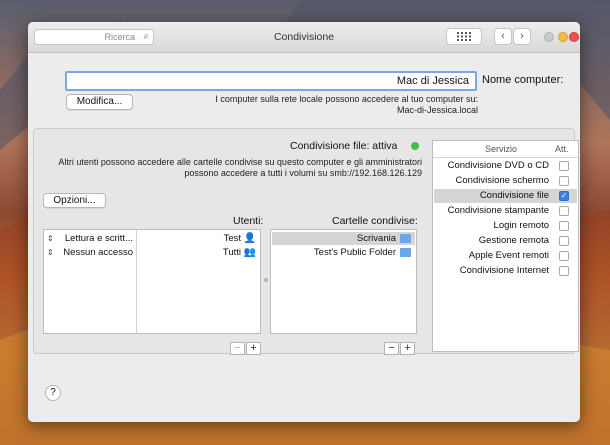  Describe the element at coordinates (498, 165) in the screenshot. I see `service-label: Condivisione DVD o CD` at that location.